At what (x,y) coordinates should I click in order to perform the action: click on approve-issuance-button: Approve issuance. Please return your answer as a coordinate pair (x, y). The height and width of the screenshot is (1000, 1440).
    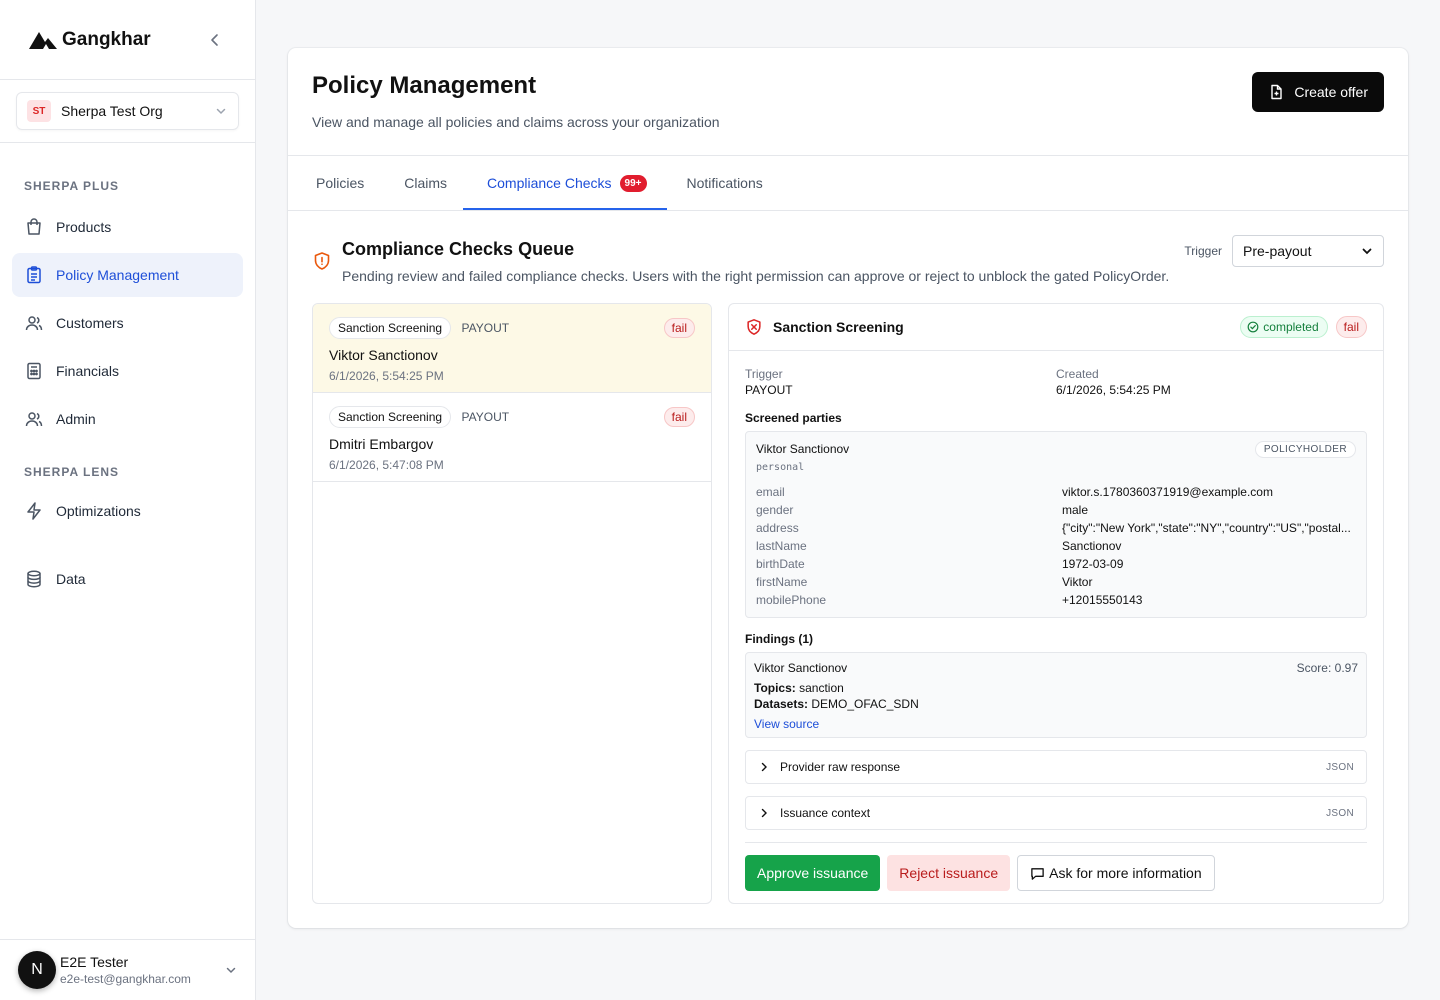
    Looking at the image, I should click on (813, 873).